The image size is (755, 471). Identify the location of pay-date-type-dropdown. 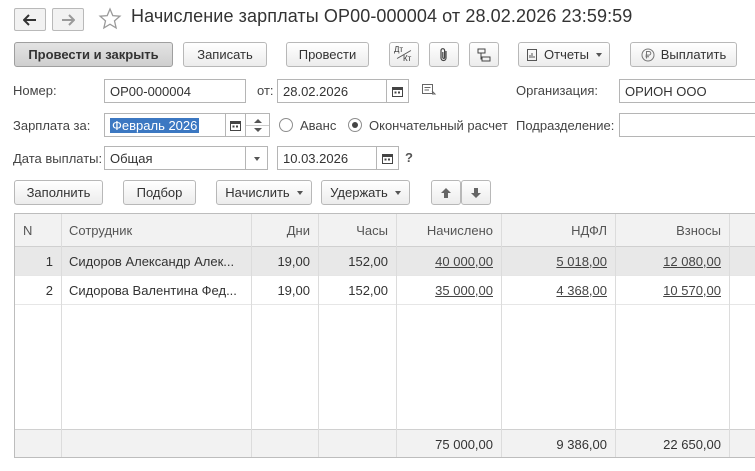
(257, 158).